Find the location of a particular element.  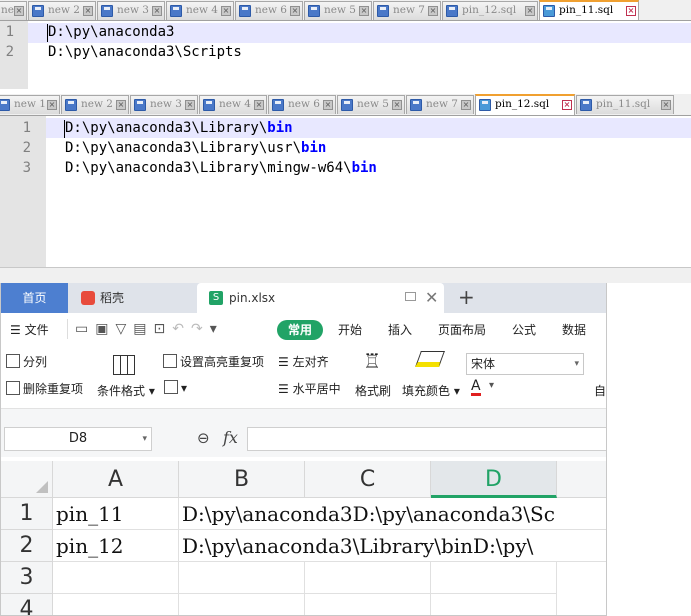

cell-d3 is located at coordinates (494, 578).